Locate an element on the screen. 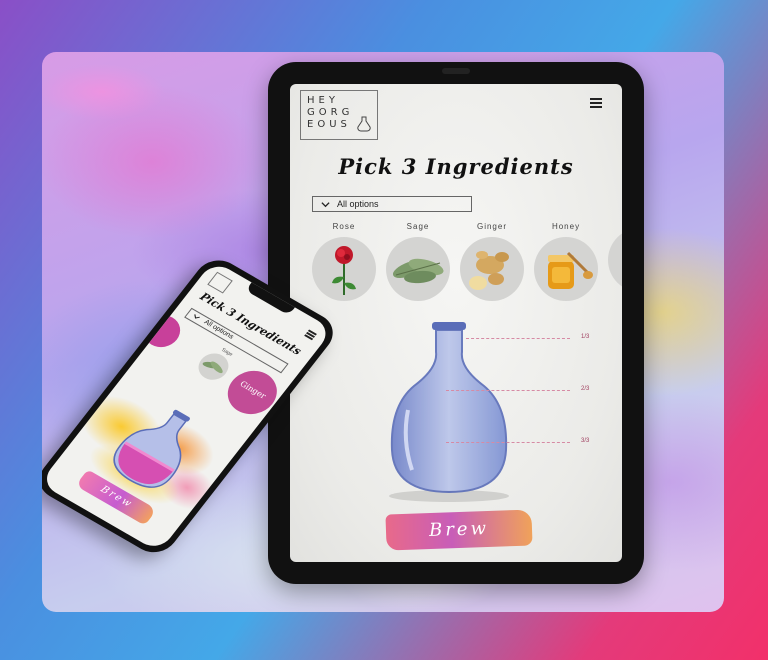  level-label-2: 2/3 is located at coordinates (585, 389).